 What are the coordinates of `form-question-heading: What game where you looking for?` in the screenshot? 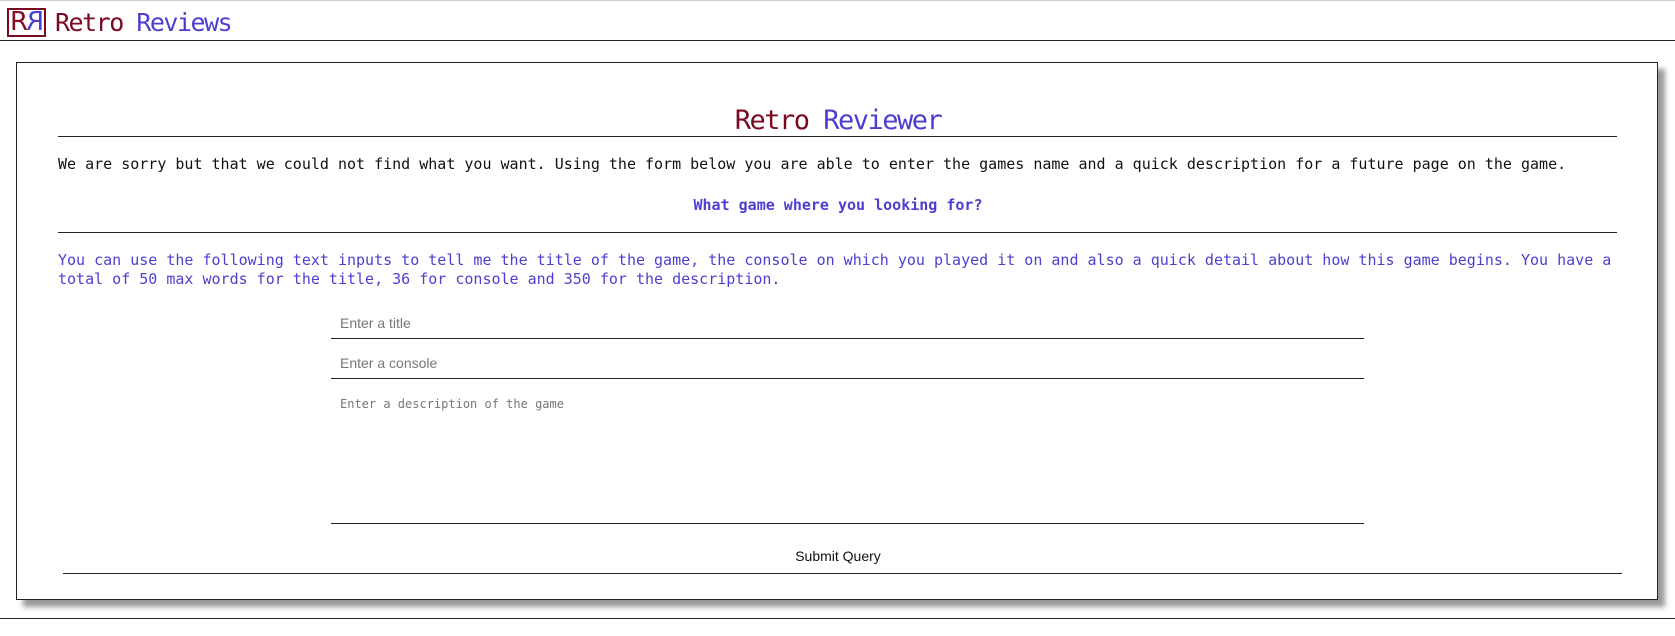 It's located at (838, 205).